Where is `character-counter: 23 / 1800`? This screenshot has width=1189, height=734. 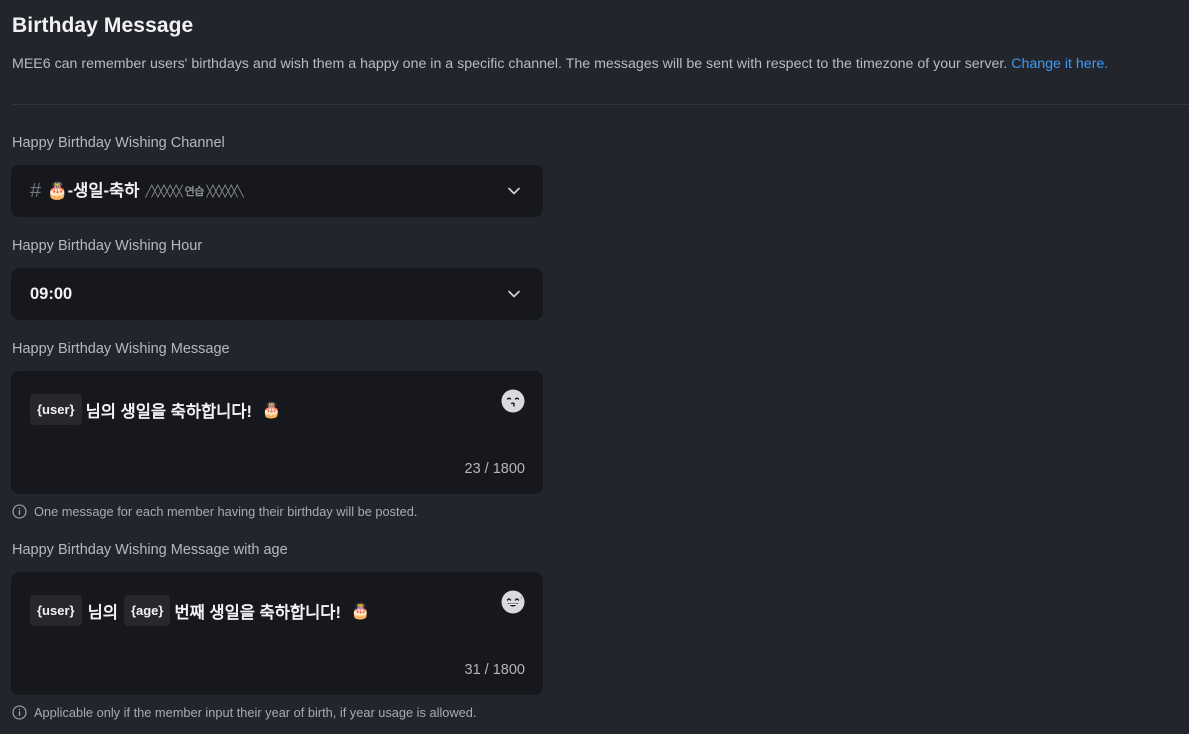
character-counter: 23 / 1800 is located at coordinates (494, 469).